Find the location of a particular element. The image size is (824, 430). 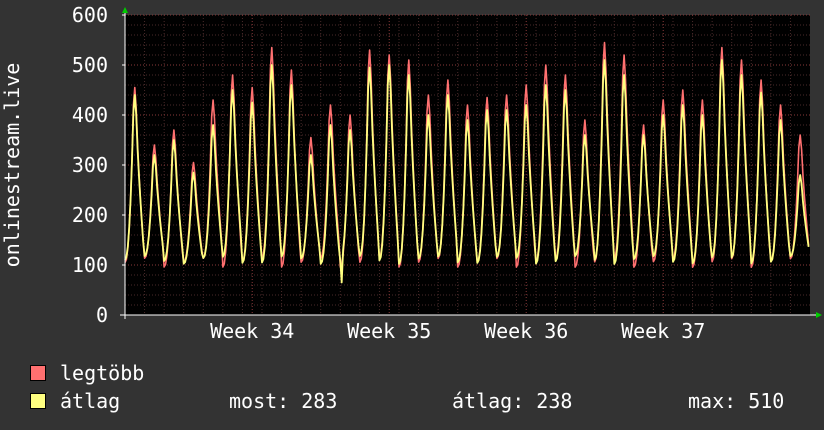

y-tick-label: 300 is located at coordinates (90, 165).